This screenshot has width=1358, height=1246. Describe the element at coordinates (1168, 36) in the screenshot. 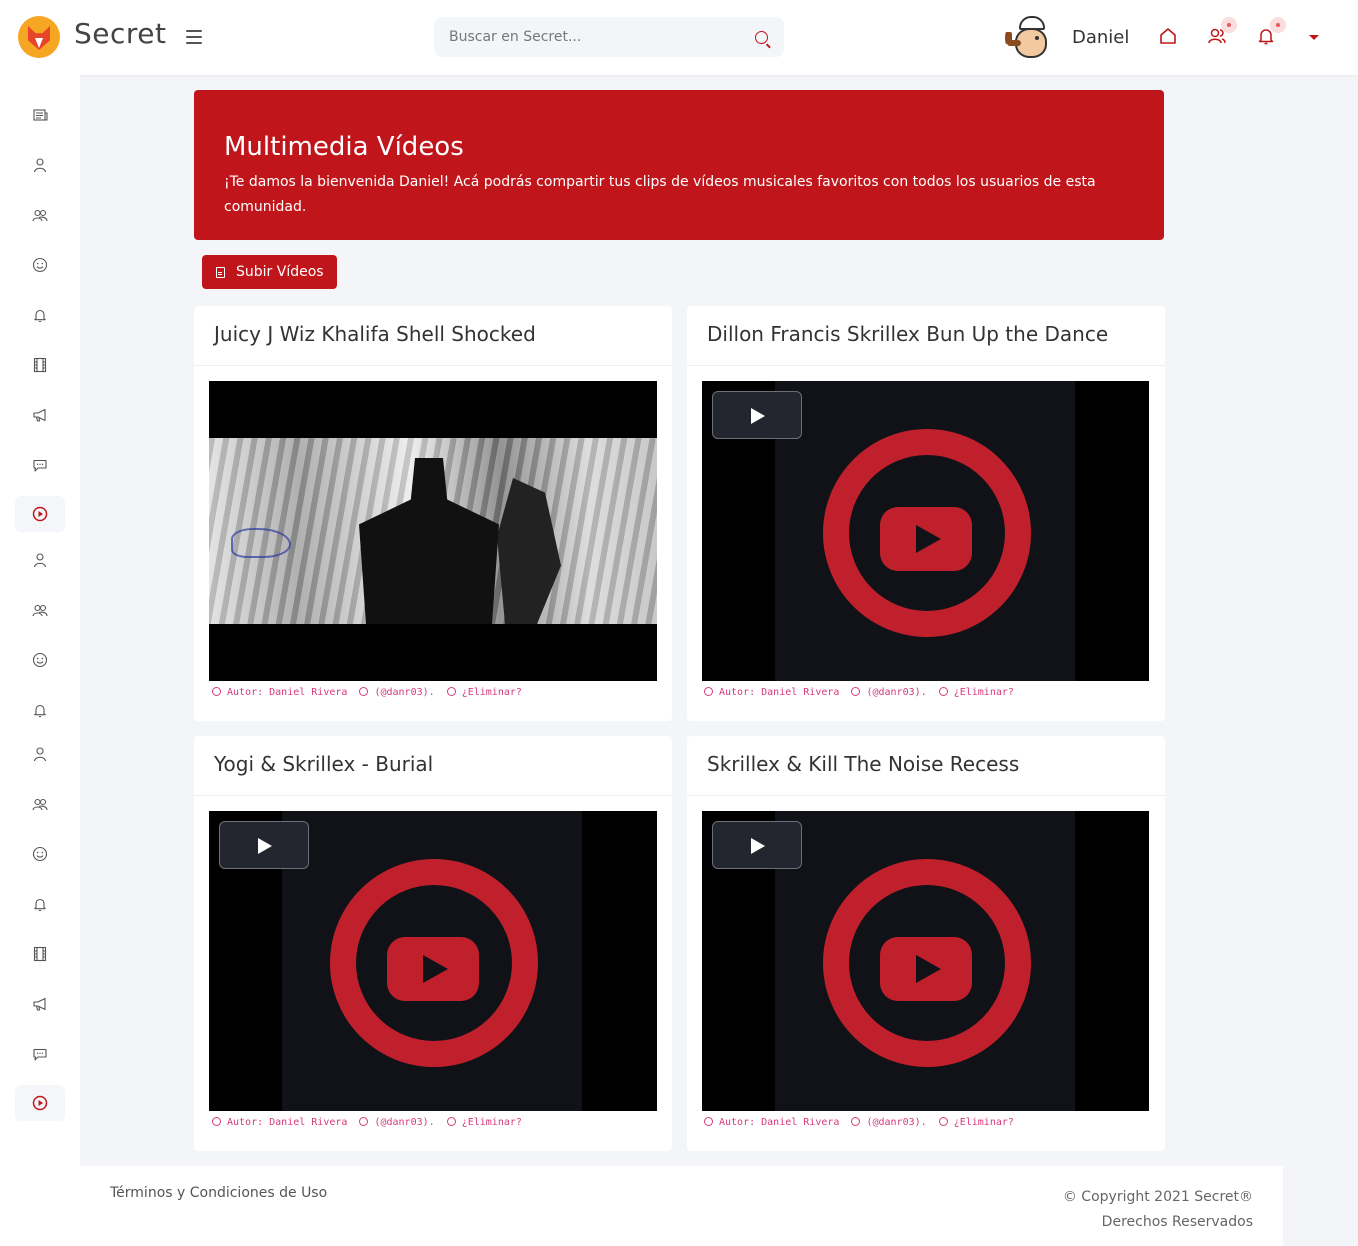

I see `home-icon` at that location.